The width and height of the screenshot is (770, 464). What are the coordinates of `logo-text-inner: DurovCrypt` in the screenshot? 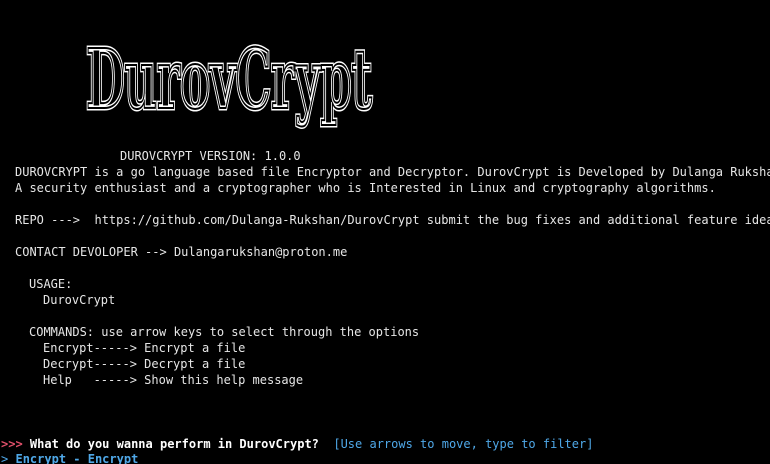 It's located at (229, 80).